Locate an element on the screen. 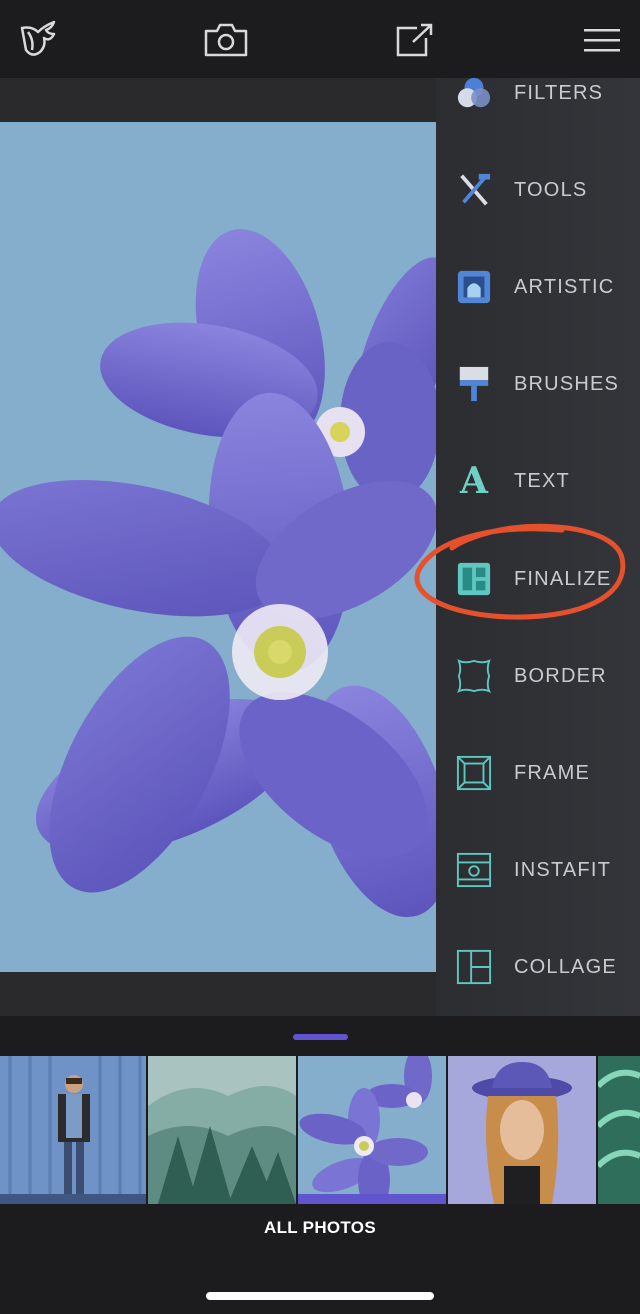 This screenshot has width=640, height=1314. menu-item-label: INSTAFIT is located at coordinates (563, 869).